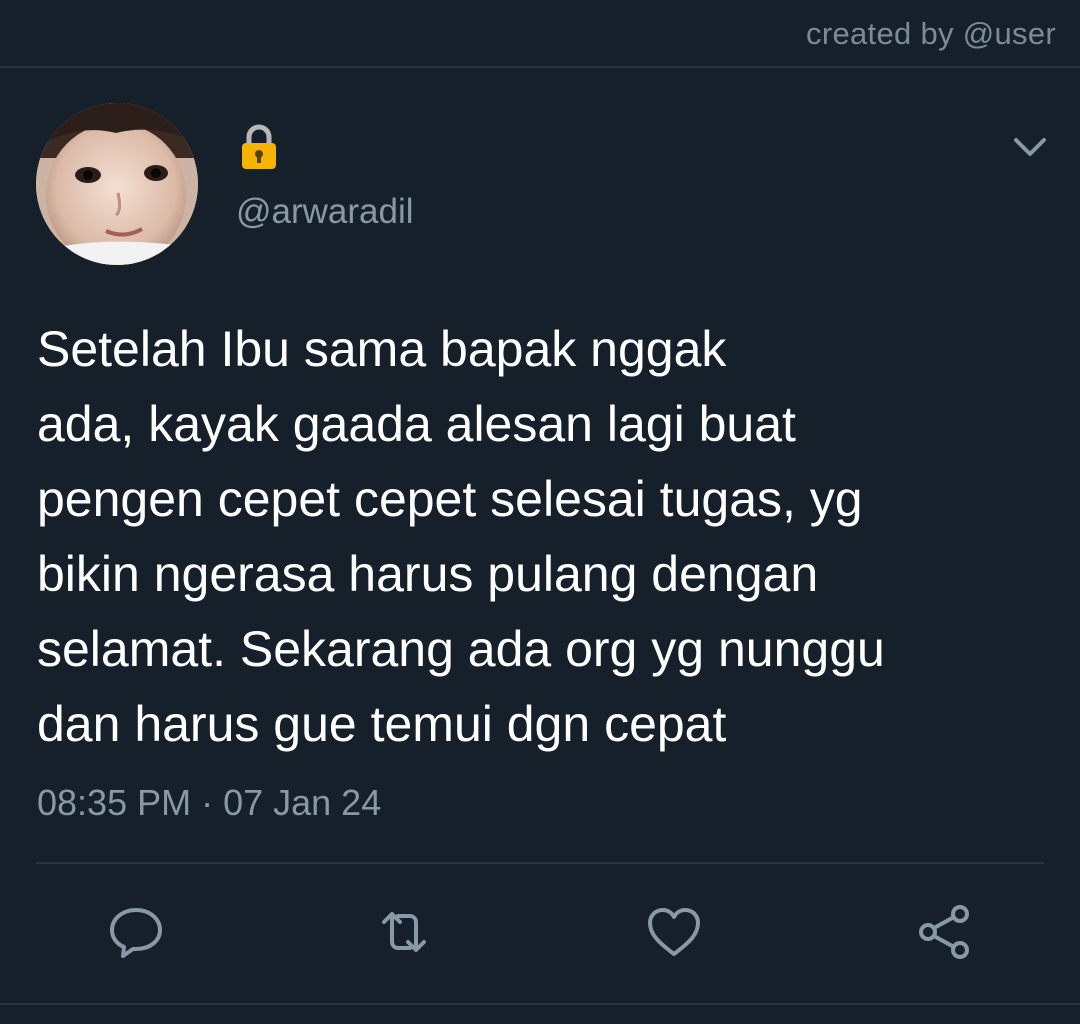  What do you see at coordinates (325, 212) in the screenshot?
I see `user-handle: @arwaradil` at bounding box center [325, 212].